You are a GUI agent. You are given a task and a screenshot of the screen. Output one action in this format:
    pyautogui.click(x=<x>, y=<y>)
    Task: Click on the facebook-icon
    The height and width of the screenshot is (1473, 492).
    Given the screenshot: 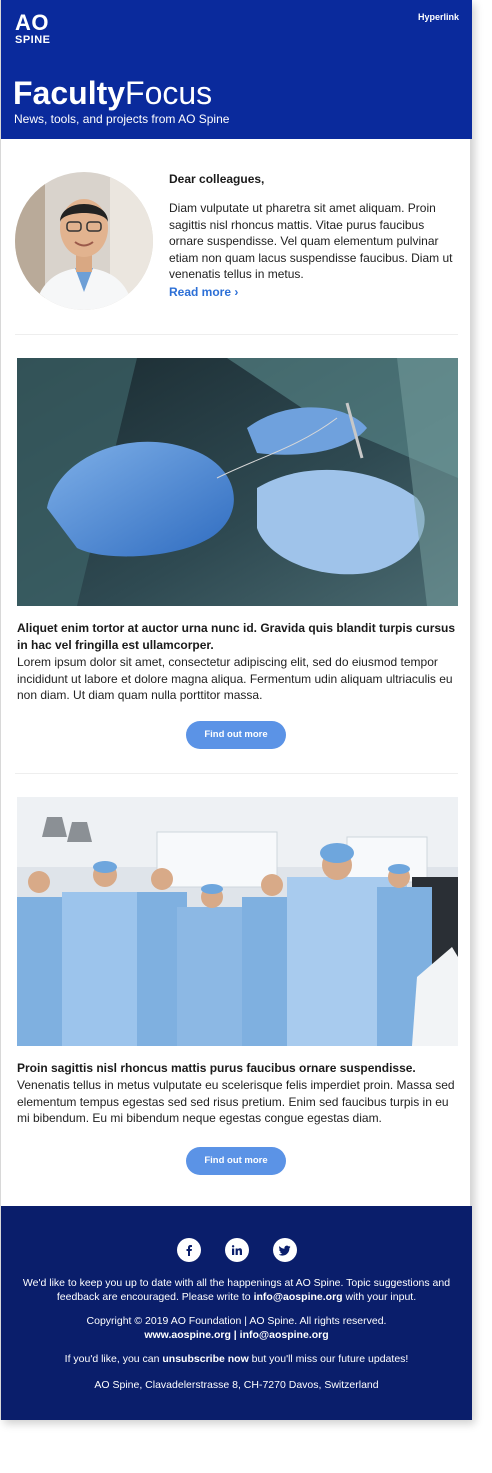 What is the action you would take?
    pyautogui.click(x=188, y=1250)
    